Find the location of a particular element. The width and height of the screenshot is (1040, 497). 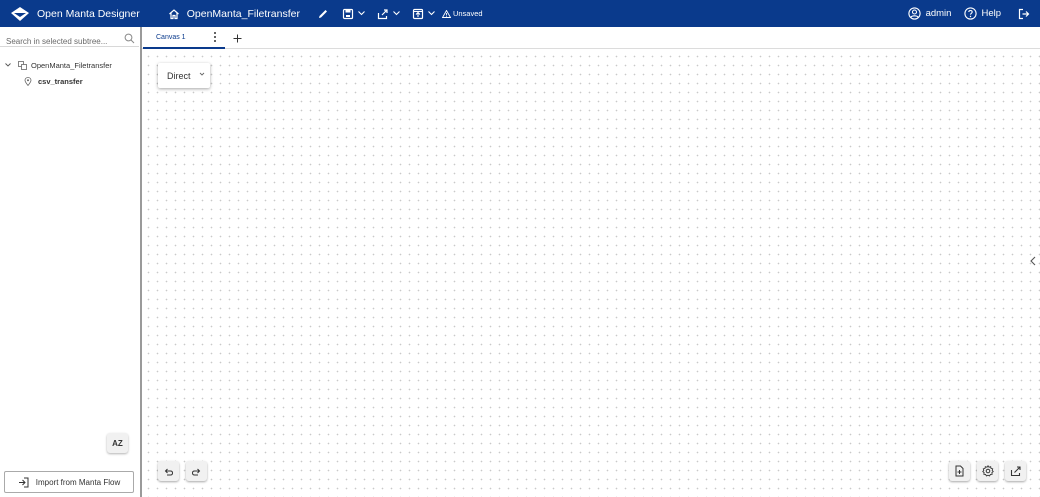

search-box is located at coordinates (69, 40).